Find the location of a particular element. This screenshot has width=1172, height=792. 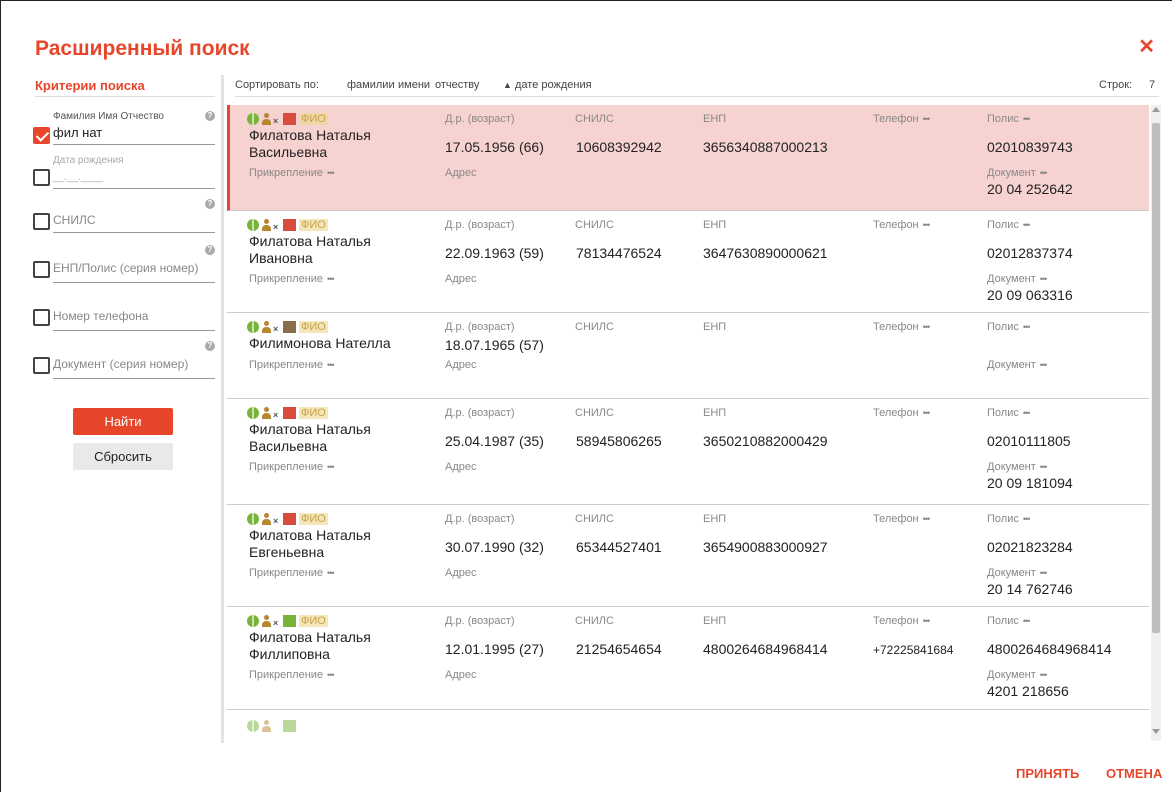

sort-by-name: имени is located at coordinates (414, 85).